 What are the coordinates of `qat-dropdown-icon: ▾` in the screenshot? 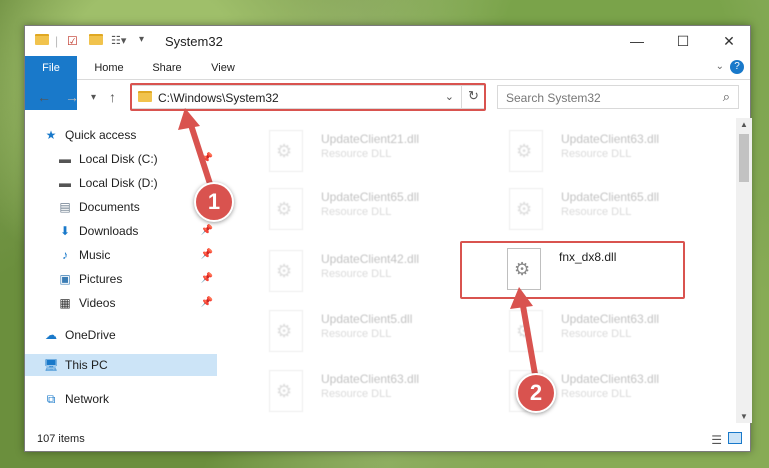 It's located at (141, 39).